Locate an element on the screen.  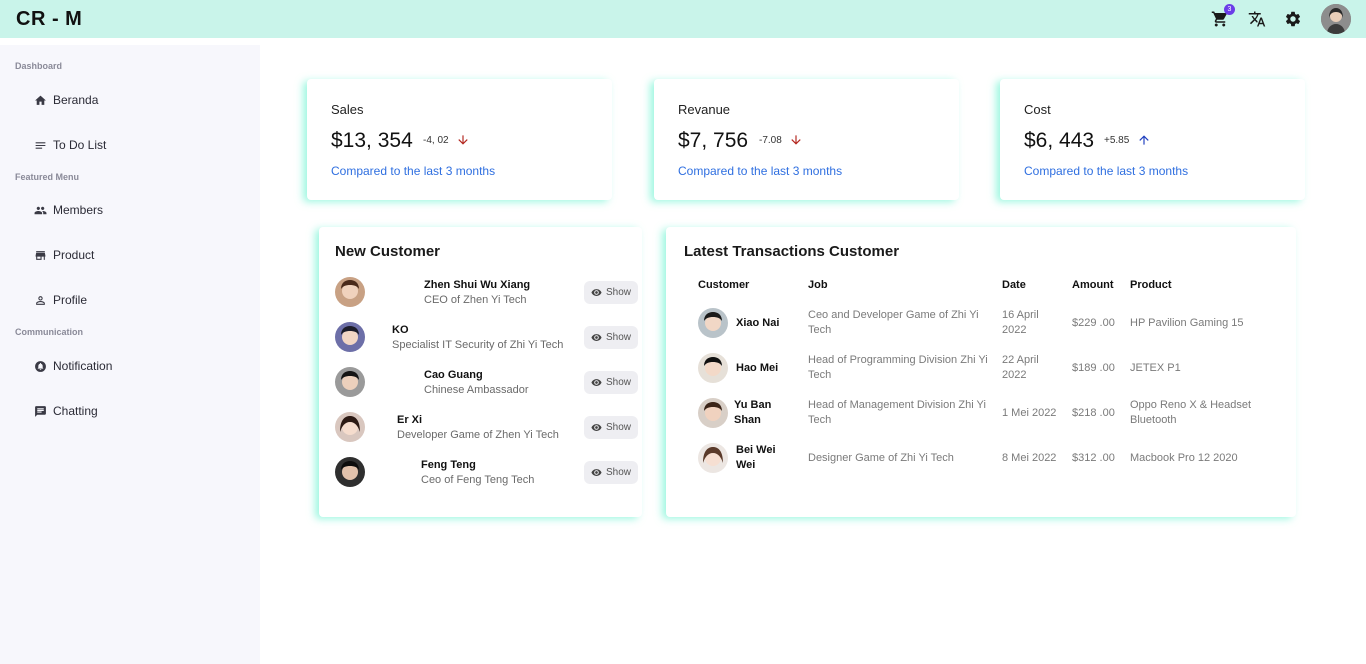
column-header-customer: Customer is located at coordinates (724, 285).